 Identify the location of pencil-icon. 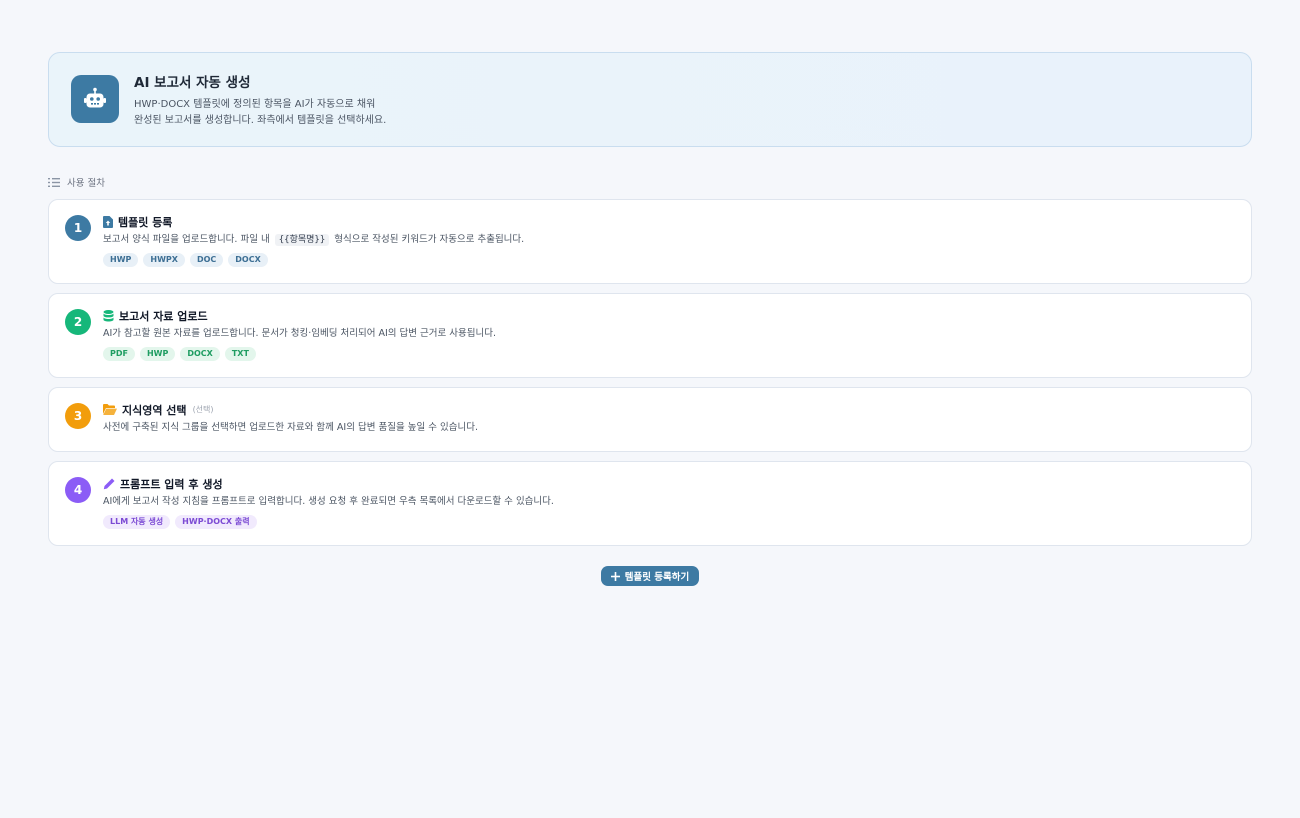
(109, 483).